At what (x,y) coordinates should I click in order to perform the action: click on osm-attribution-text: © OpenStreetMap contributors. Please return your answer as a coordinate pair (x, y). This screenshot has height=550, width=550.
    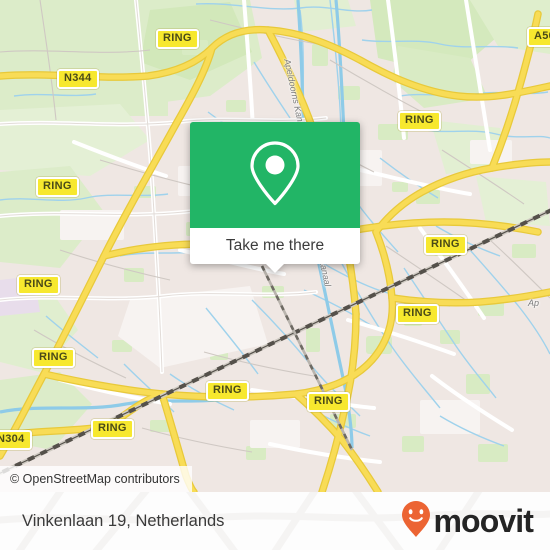
    Looking at the image, I should click on (95, 479).